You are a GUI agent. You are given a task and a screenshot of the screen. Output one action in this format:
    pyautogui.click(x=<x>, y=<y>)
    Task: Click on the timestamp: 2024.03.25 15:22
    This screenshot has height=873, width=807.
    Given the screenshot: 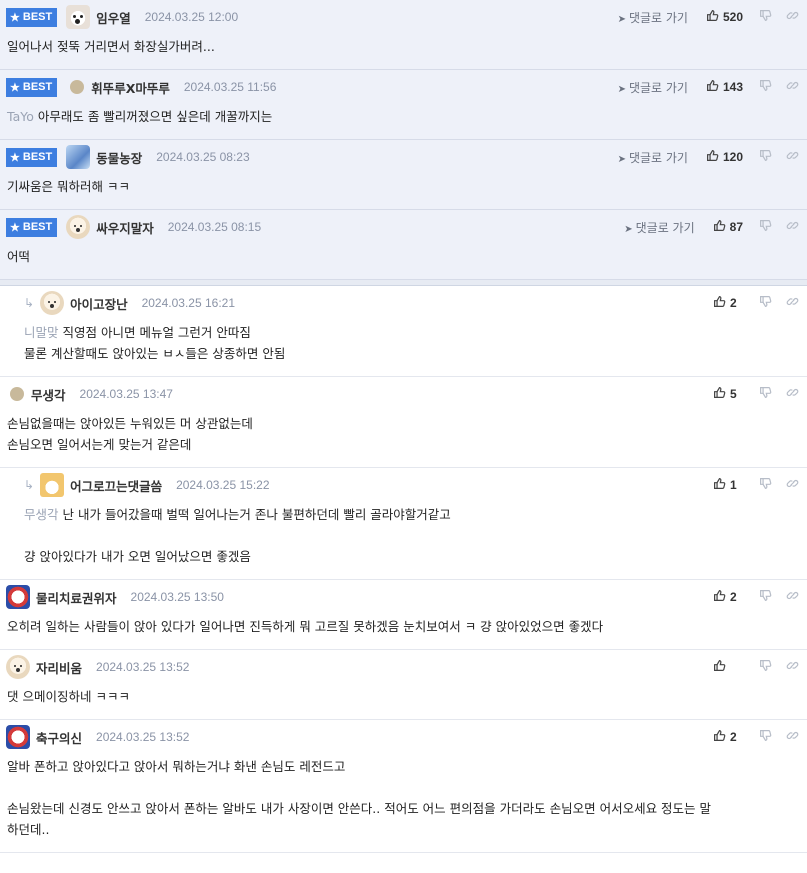 What is the action you would take?
    pyautogui.click(x=223, y=485)
    